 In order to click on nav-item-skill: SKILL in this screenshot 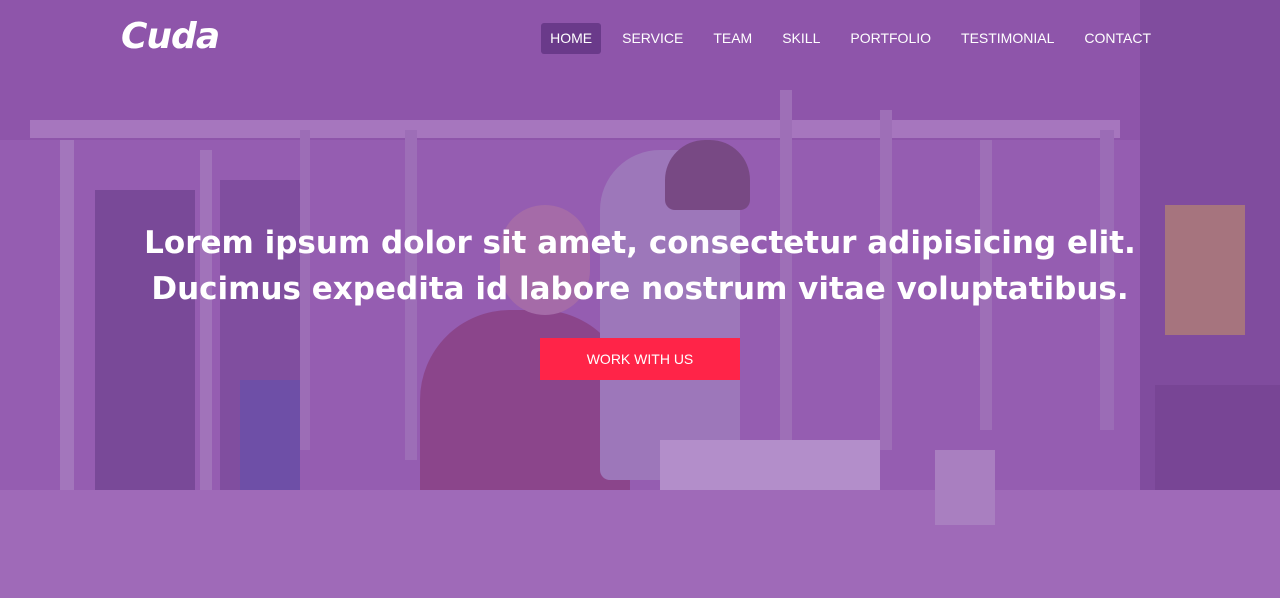, I will do `click(801, 38)`.